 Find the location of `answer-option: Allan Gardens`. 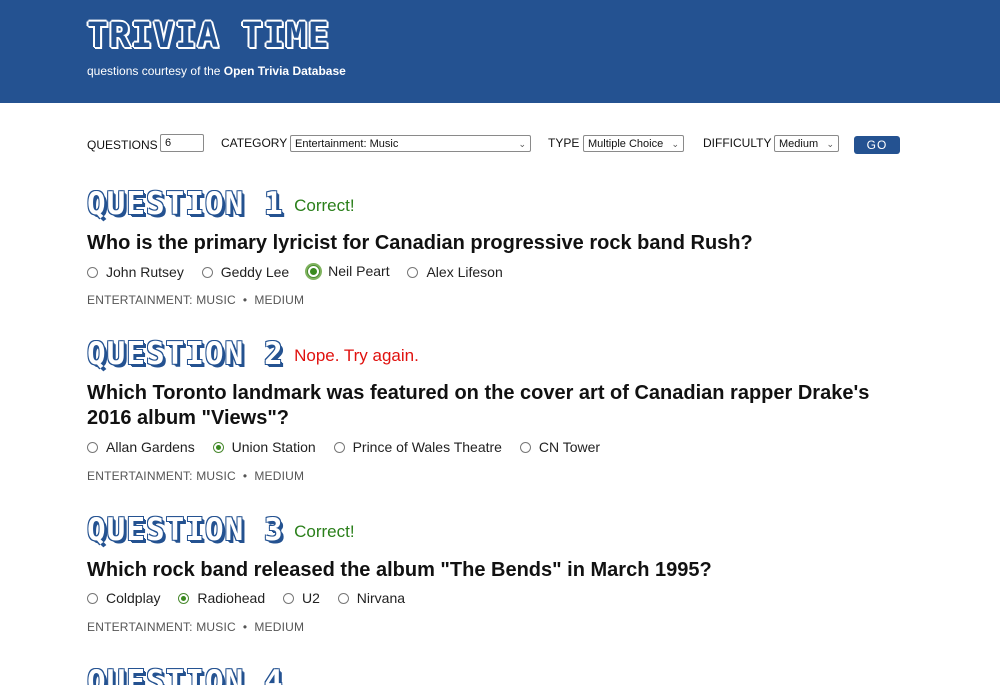

answer-option: Allan Gardens is located at coordinates (141, 447).